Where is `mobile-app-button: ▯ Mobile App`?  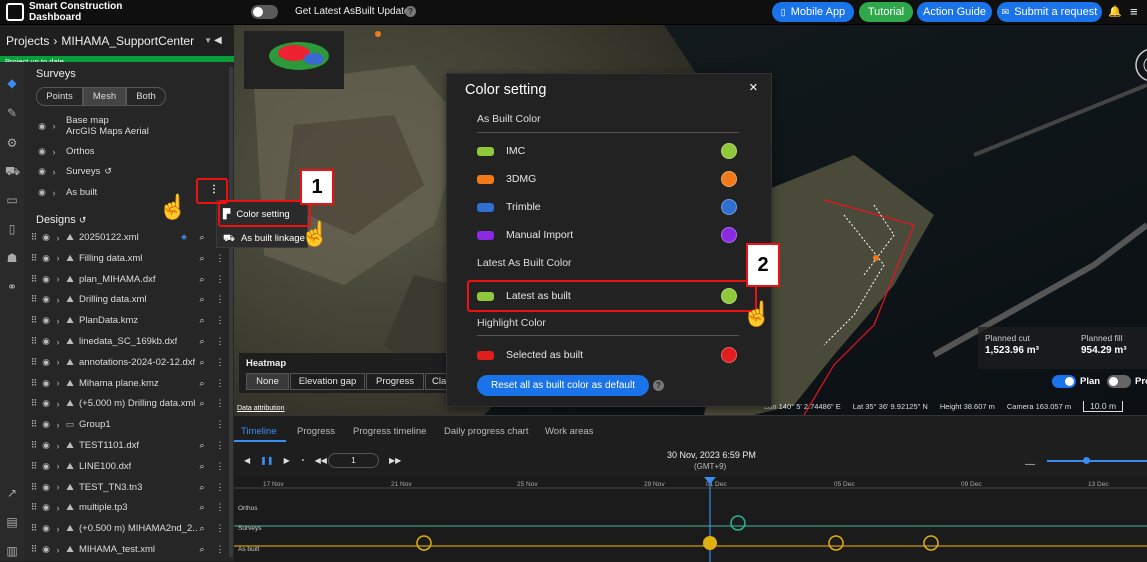
mobile-app-button: ▯ Mobile App is located at coordinates (813, 12).